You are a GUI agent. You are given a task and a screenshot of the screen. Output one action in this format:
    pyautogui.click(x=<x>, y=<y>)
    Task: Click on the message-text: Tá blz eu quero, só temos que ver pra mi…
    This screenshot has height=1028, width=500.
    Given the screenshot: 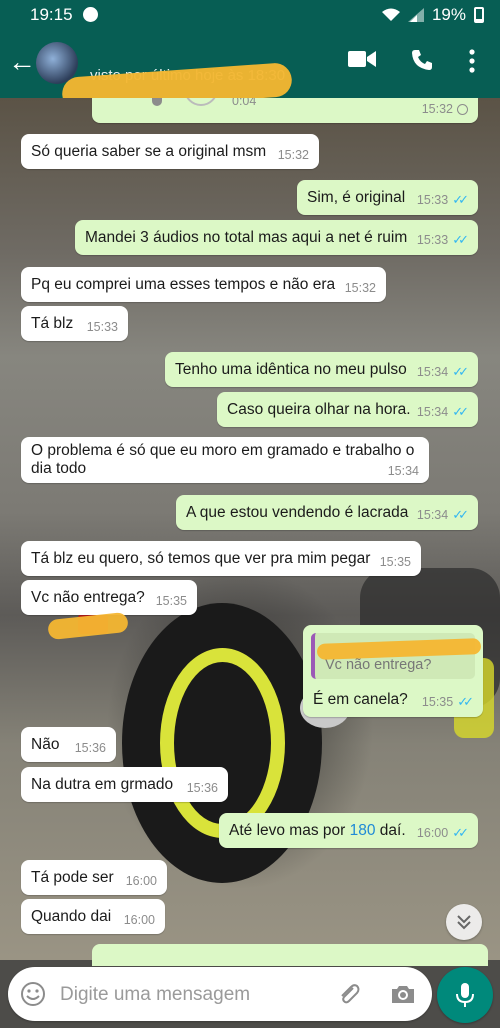 What is the action you would take?
    pyautogui.click(x=201, y=558)
    